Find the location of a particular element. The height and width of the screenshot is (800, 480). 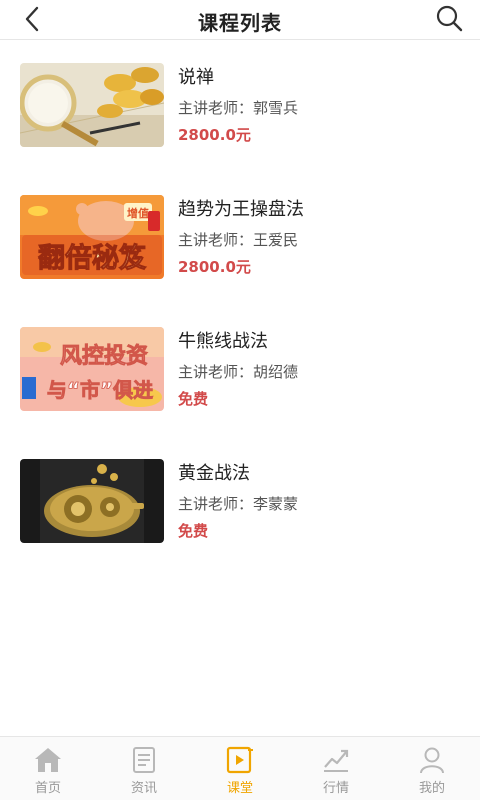

search-button is located at coordinates (449, 18).